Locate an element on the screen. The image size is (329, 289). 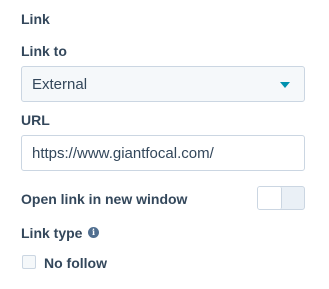
section-title: Link is located at coordinates (35, 19).